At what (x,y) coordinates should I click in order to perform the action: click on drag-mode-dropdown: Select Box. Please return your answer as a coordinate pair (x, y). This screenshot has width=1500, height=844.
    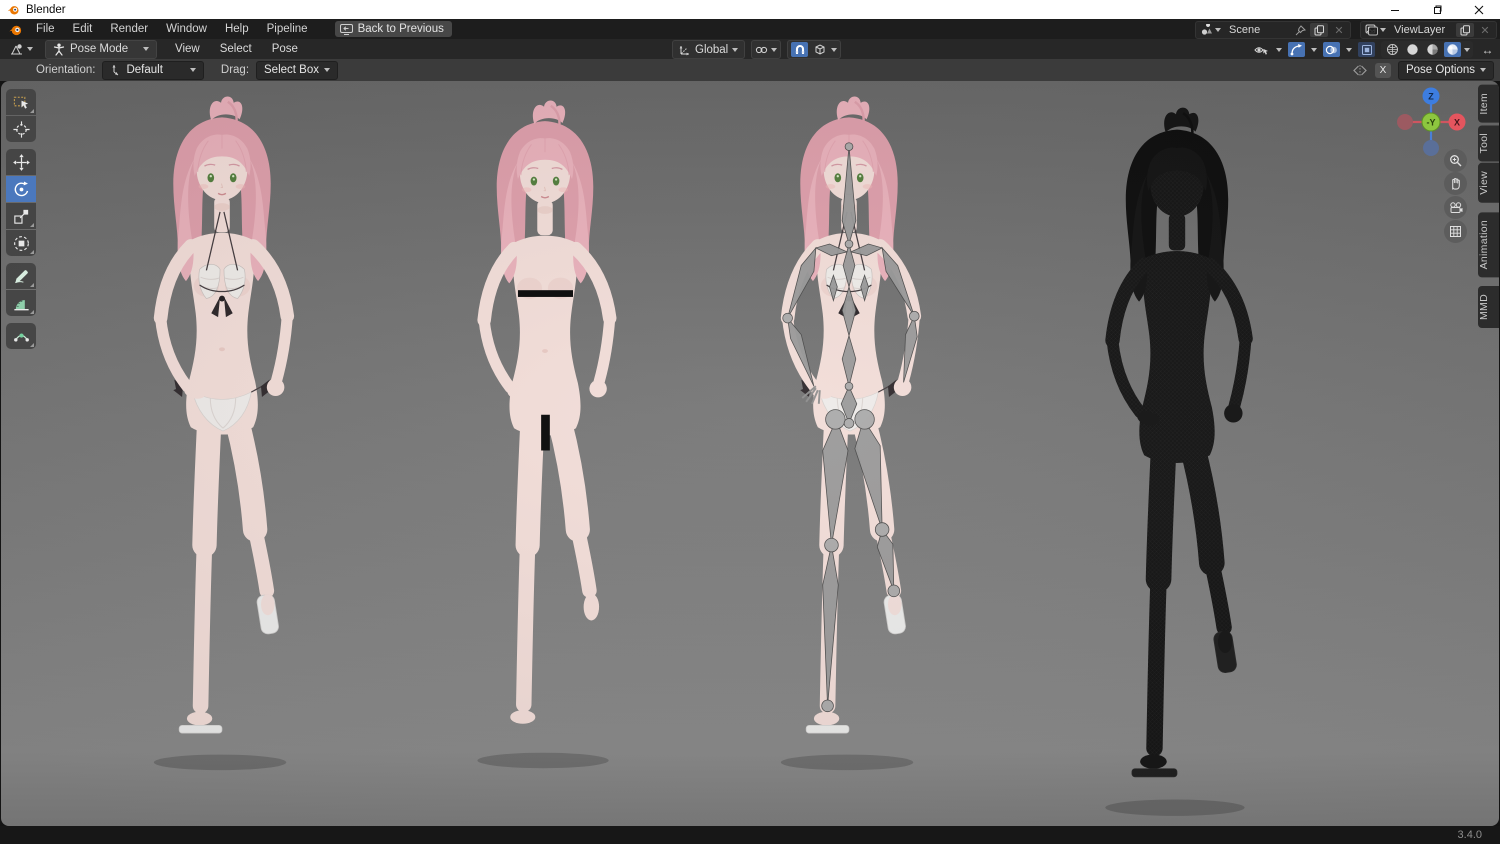
    Looking at the image, I should click on (297, 70).